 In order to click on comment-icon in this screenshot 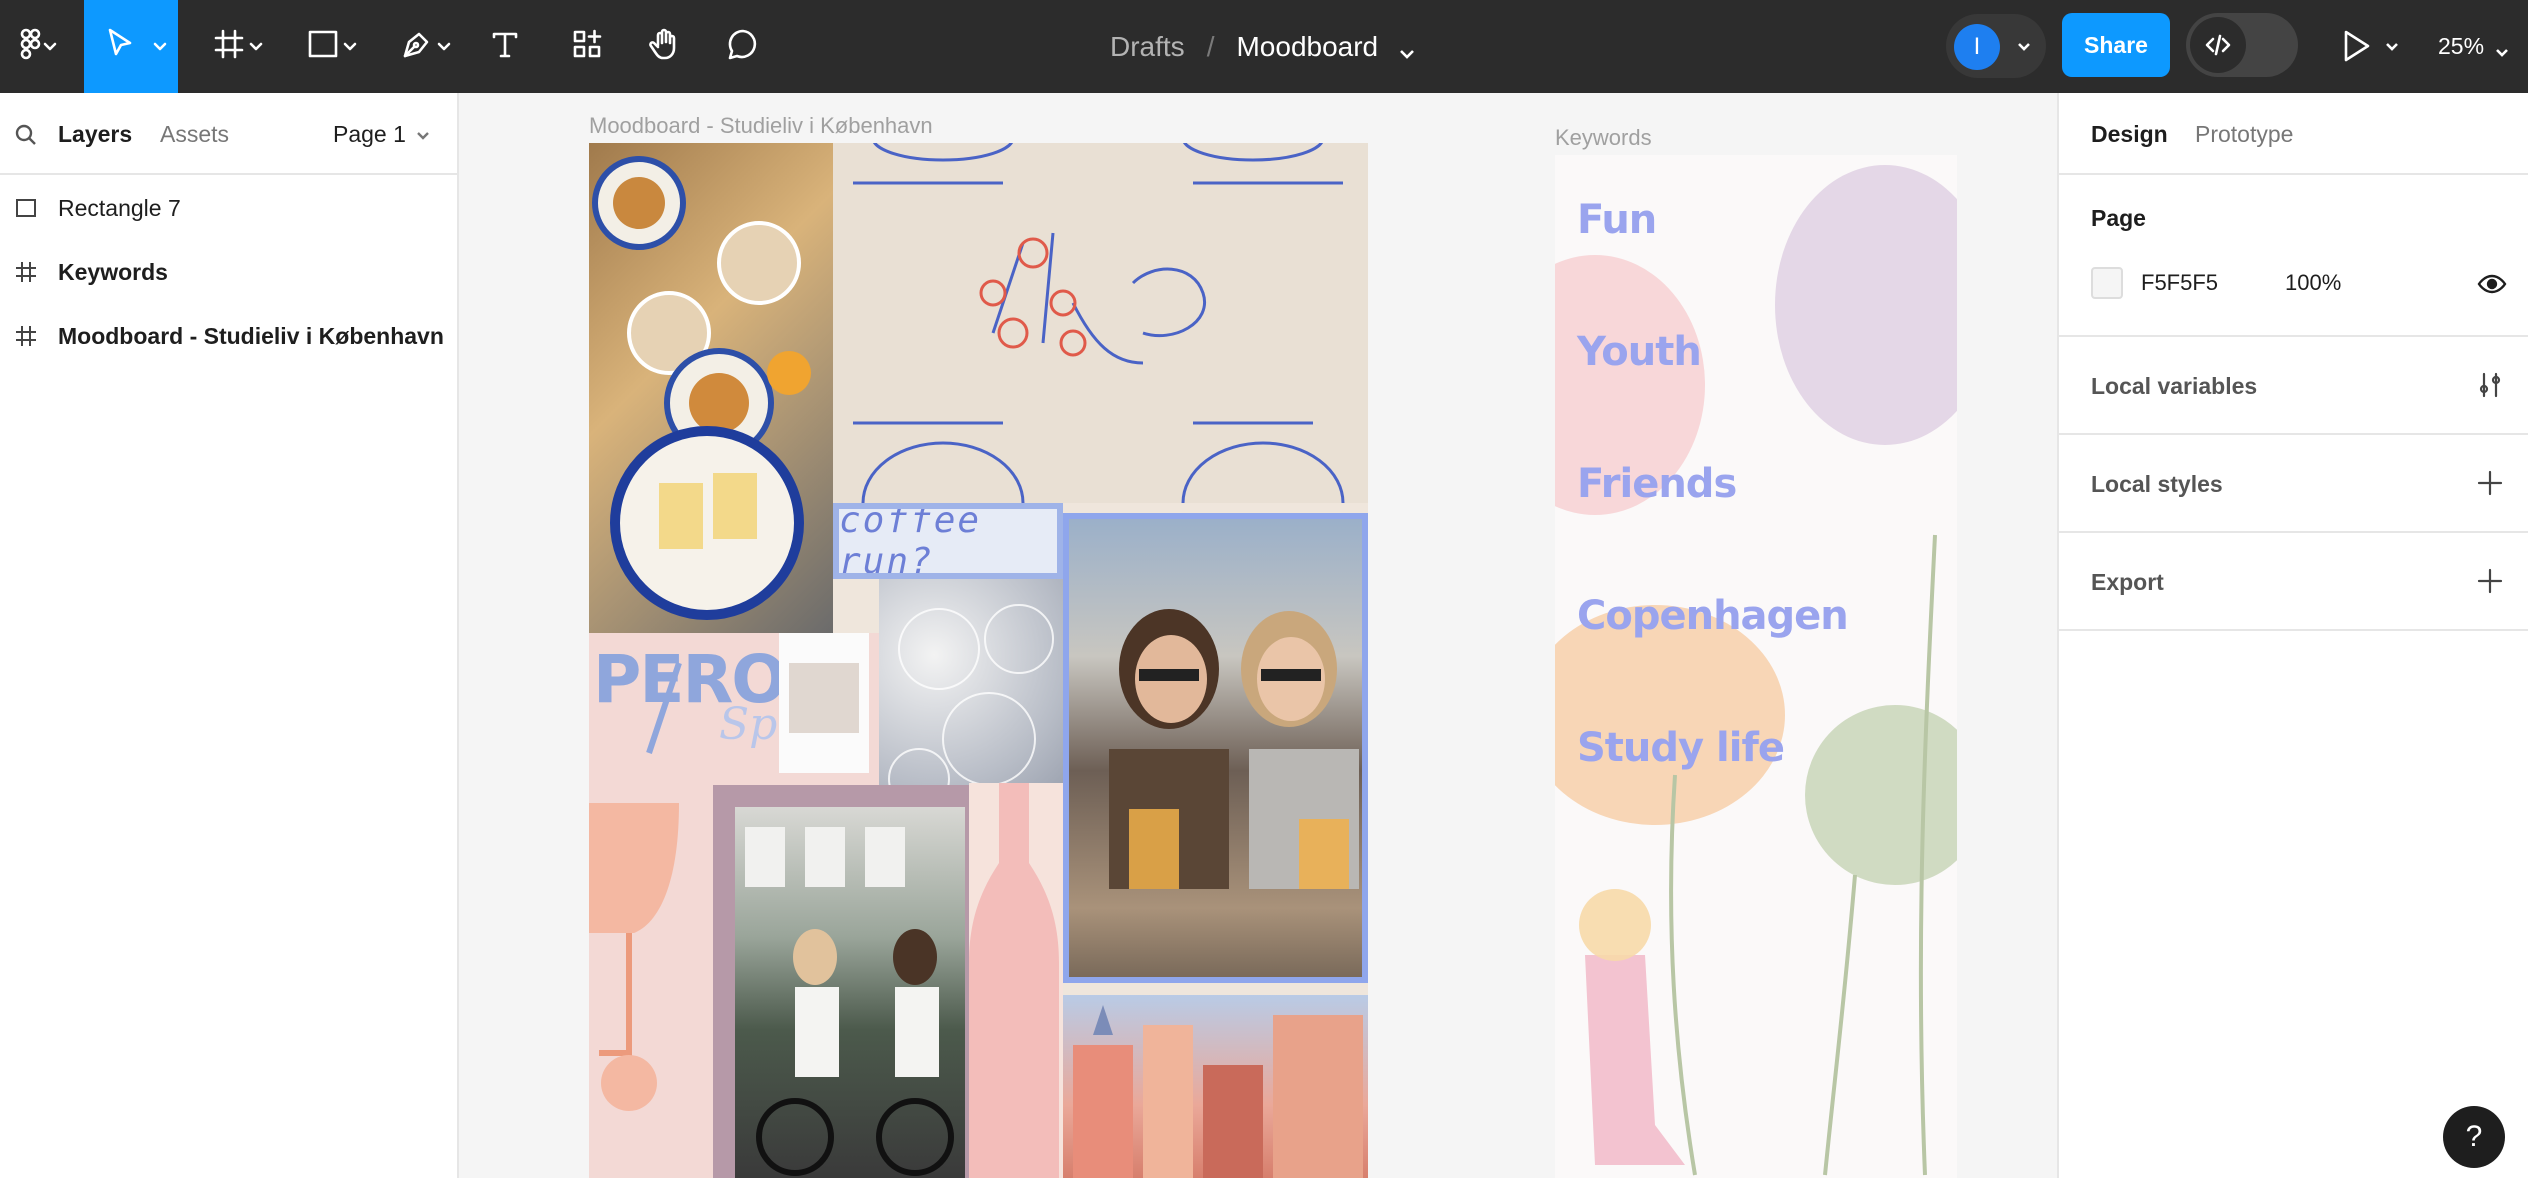, I will do `click(743, 46)`.